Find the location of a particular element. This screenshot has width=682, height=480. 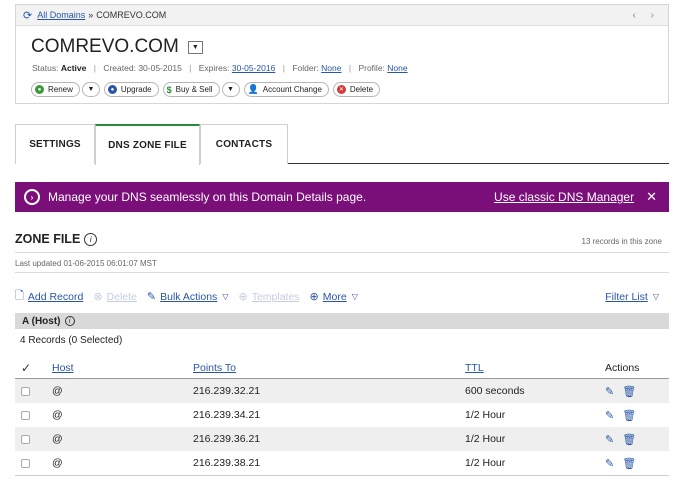

upgrade-icon: ● is located at coordinates (112, 89).